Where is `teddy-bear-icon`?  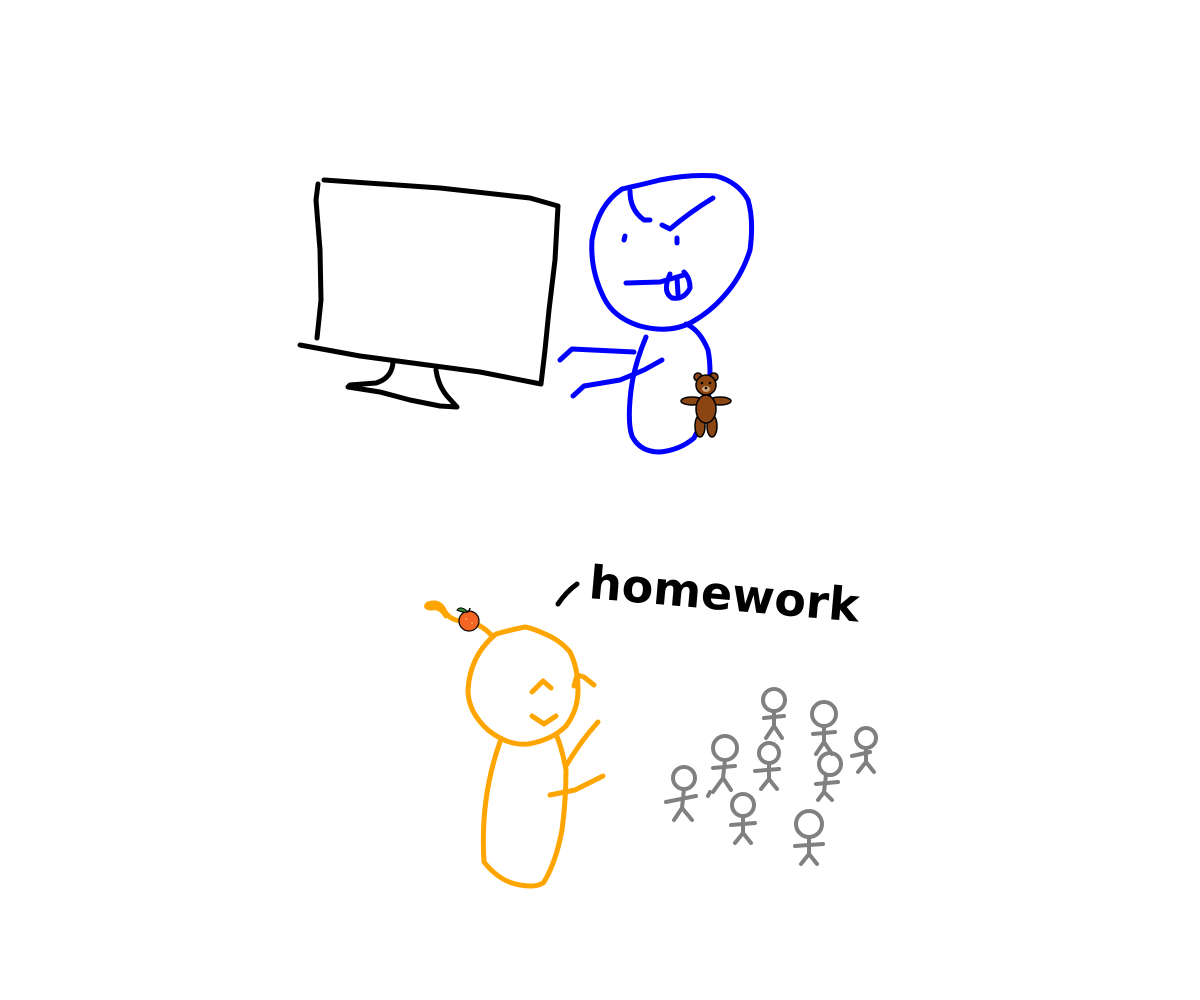
teddy-bear-icon is located at coordinates (706, 405).